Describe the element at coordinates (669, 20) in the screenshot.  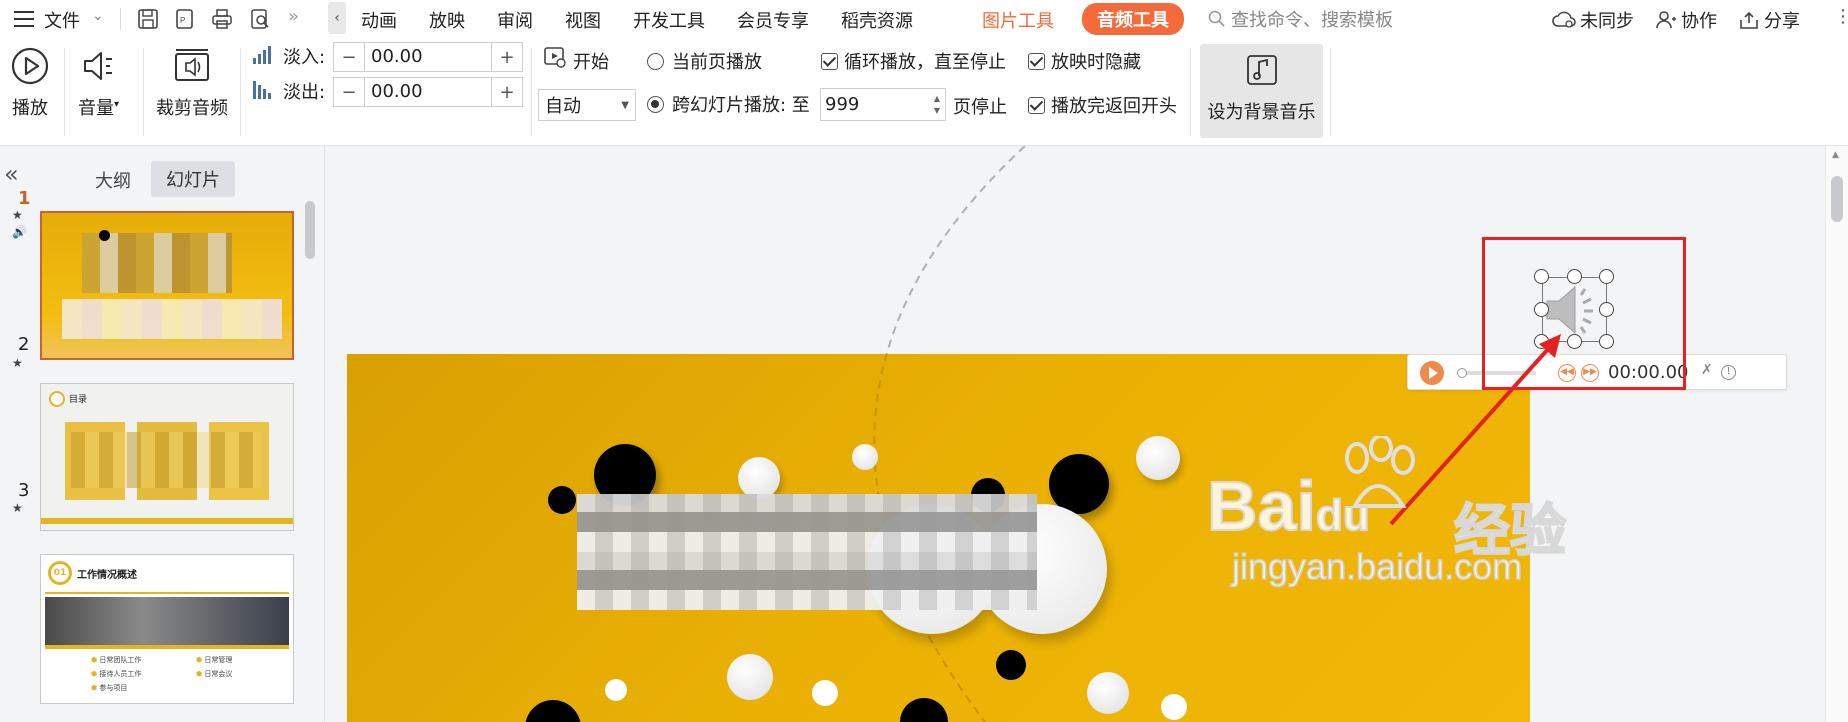
I see `tab-developer: 开发工具` at that location.